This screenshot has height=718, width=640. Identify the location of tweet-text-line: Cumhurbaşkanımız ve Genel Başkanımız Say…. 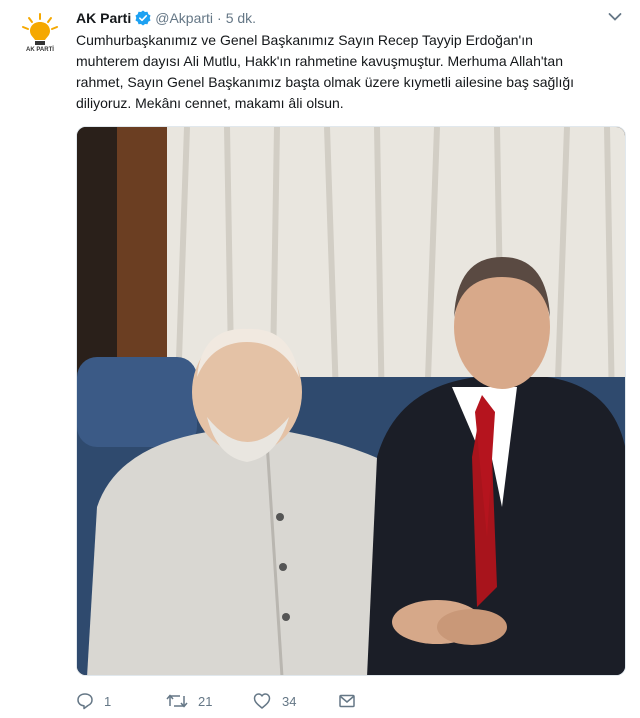
(304, 40).